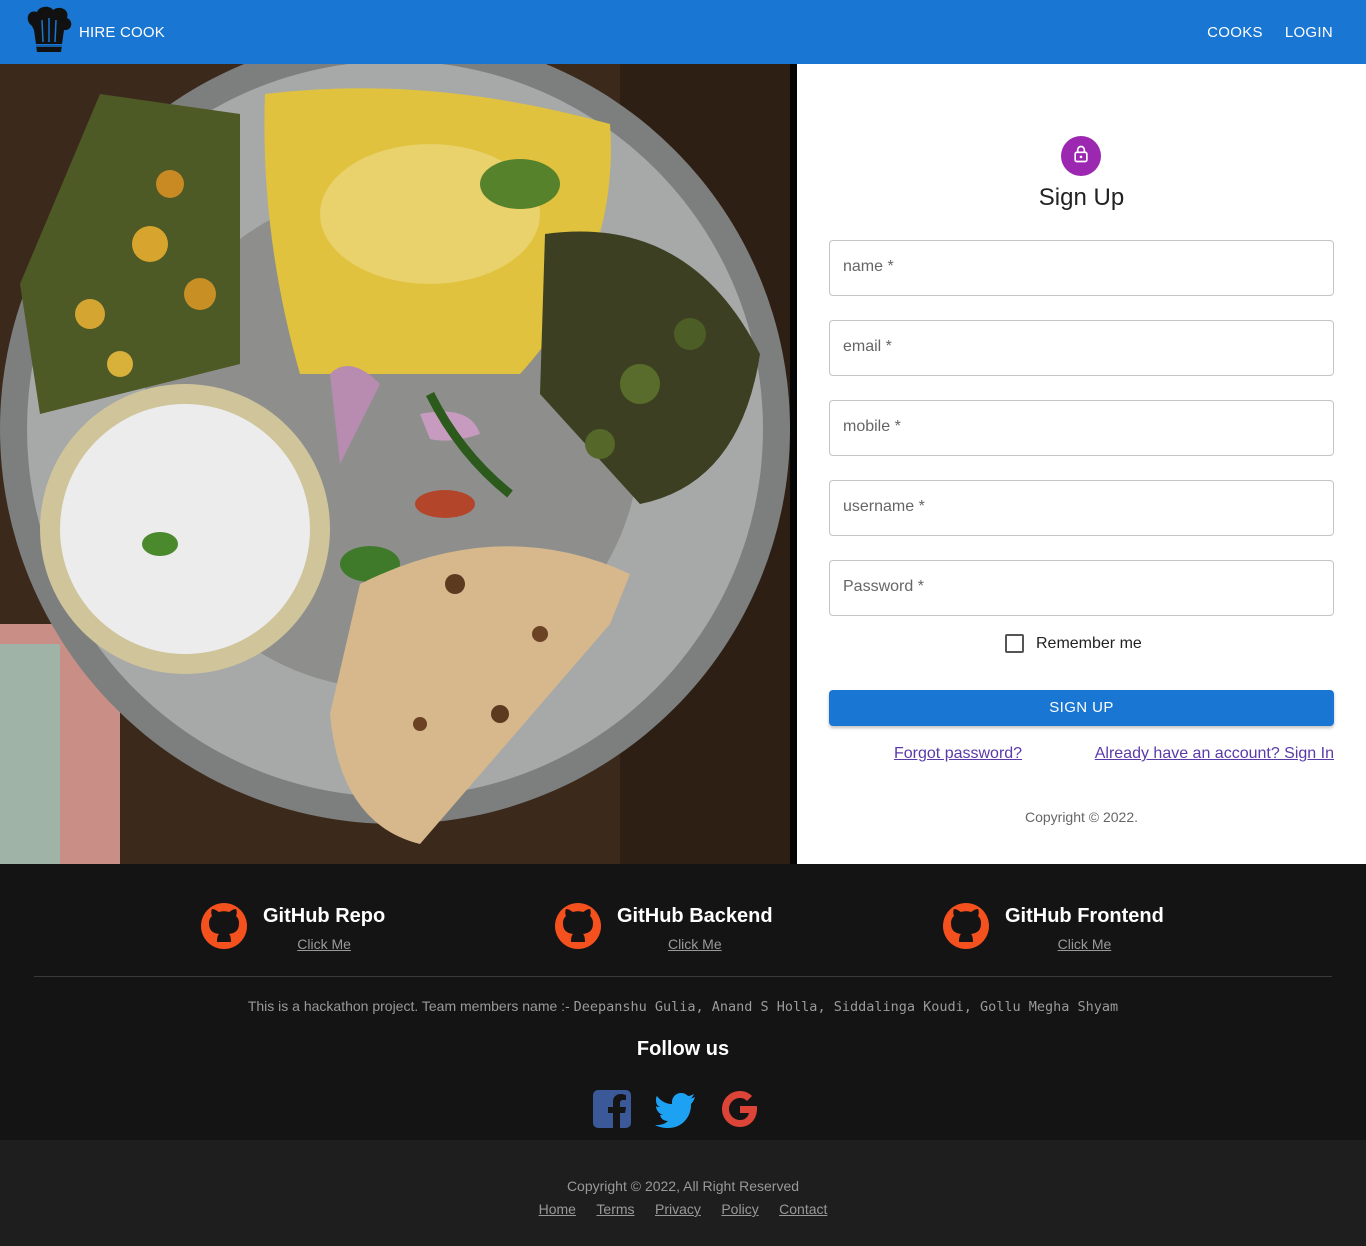  What do you see at coordinates (615, 1209) in the screenshot?
I see `footer-link-terms: Terms` at bounding box center [615, 1209].